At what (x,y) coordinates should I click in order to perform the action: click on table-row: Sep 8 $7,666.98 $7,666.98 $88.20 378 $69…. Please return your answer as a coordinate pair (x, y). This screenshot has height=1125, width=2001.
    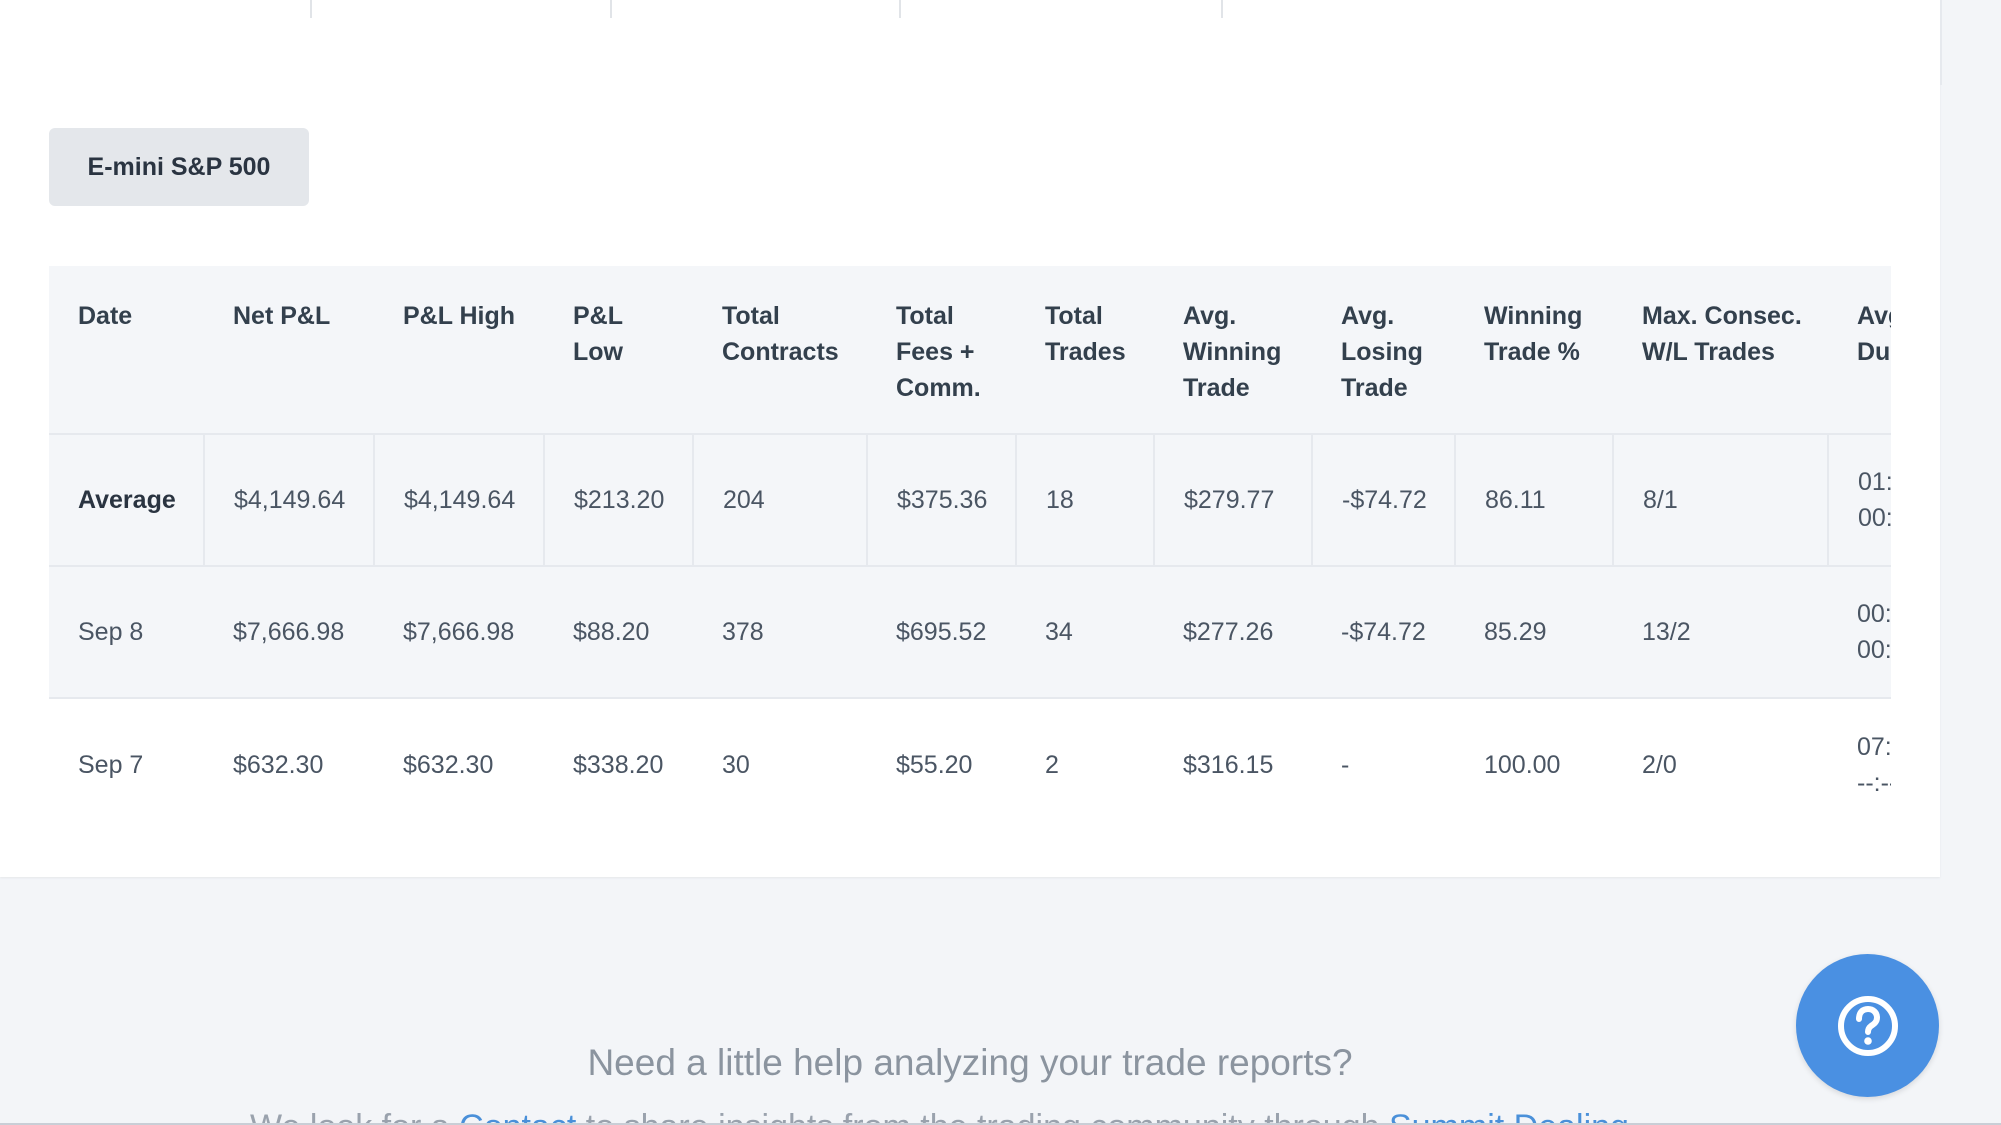
    Looking at the image, I should click on (970, 632).